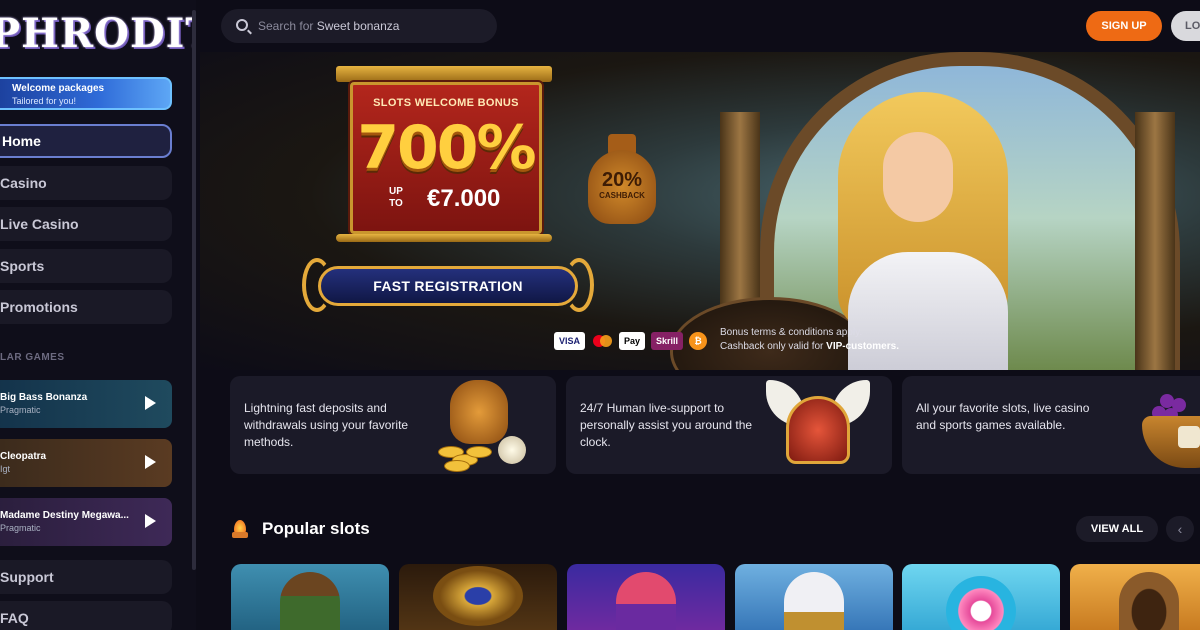 This screenshot has height=630, width=1200. I want to click on skrill-icon: Skrill, so click(667, 341).